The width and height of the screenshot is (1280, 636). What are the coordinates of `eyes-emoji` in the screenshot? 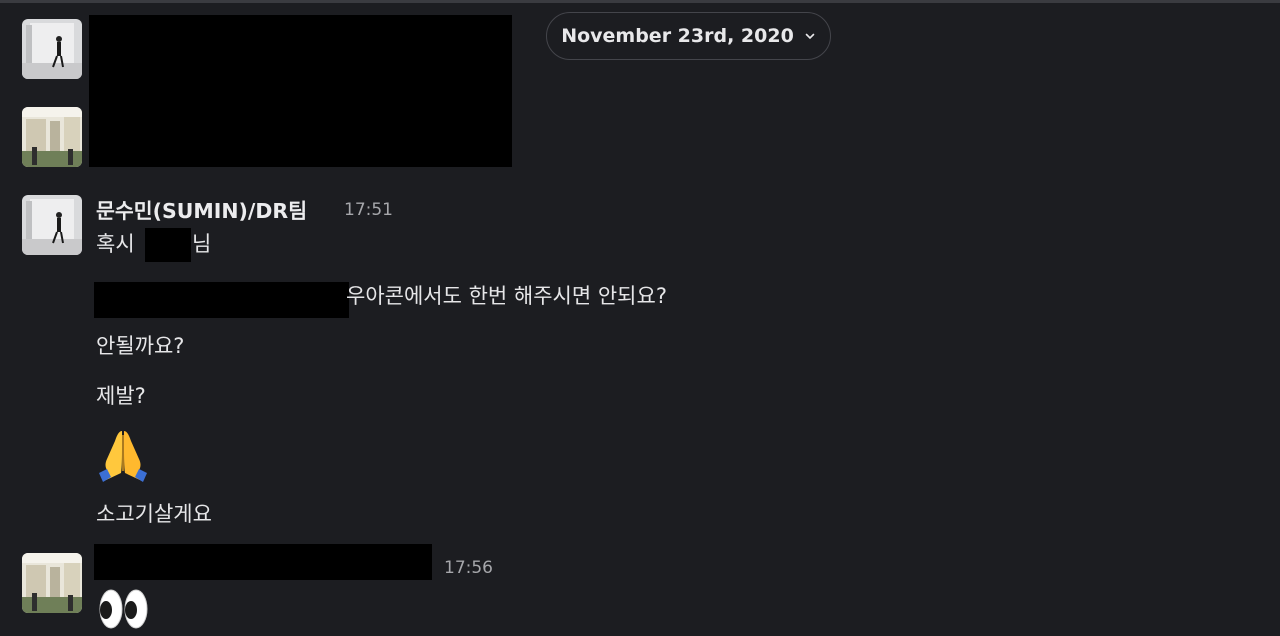 It's located at (123, 609).